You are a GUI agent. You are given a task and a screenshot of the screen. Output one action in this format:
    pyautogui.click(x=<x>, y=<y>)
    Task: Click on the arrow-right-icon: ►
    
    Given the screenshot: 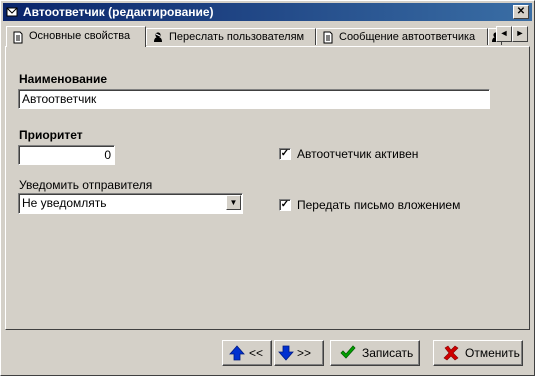 What is the action you would take?
    pyautogui.click(x=520, y=33)
    